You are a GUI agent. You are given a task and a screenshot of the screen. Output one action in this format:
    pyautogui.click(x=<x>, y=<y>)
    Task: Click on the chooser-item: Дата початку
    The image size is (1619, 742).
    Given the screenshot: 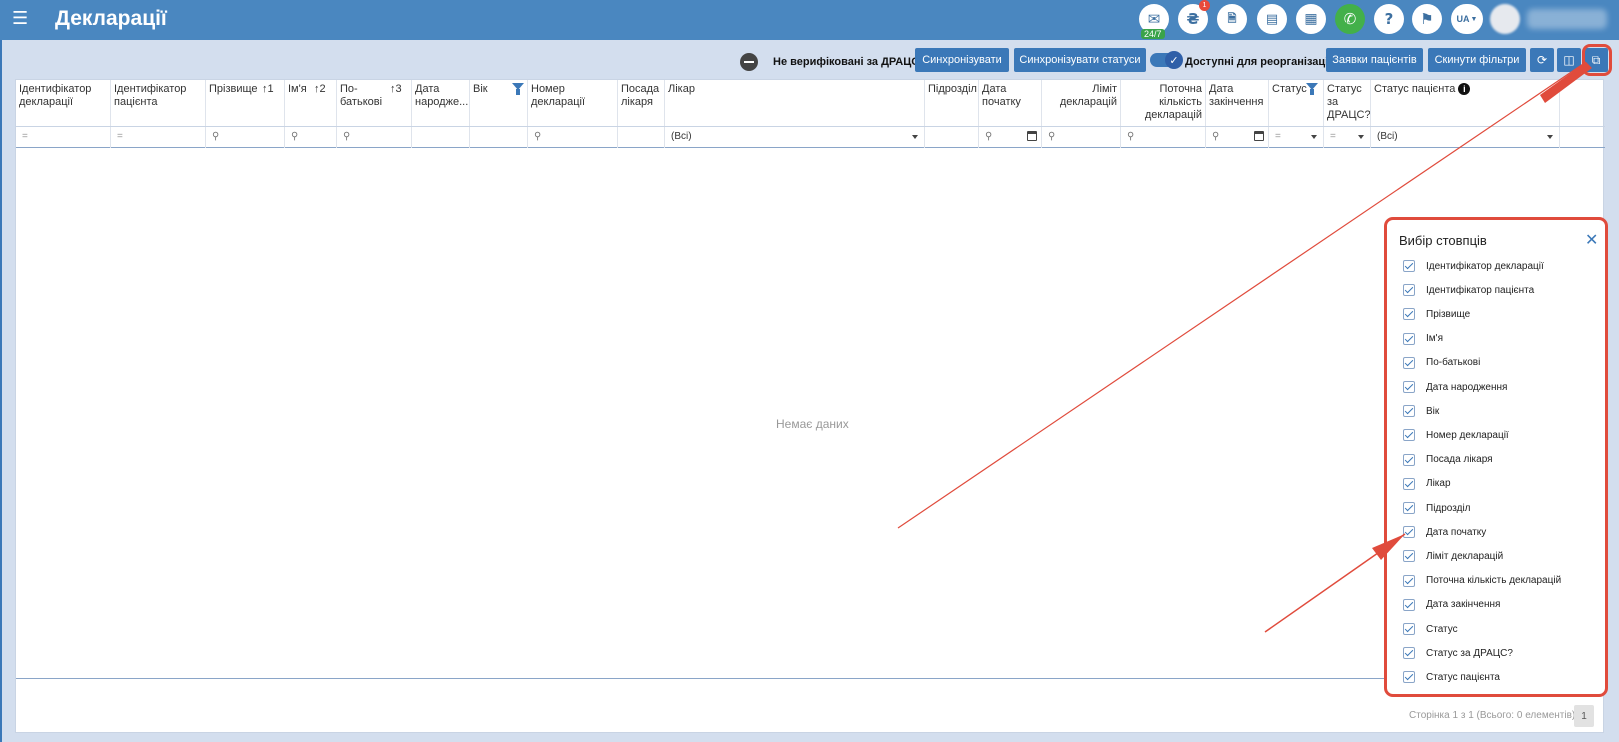 What is the action you would take?
    pyautogui.click(x=1444, y=532)
    